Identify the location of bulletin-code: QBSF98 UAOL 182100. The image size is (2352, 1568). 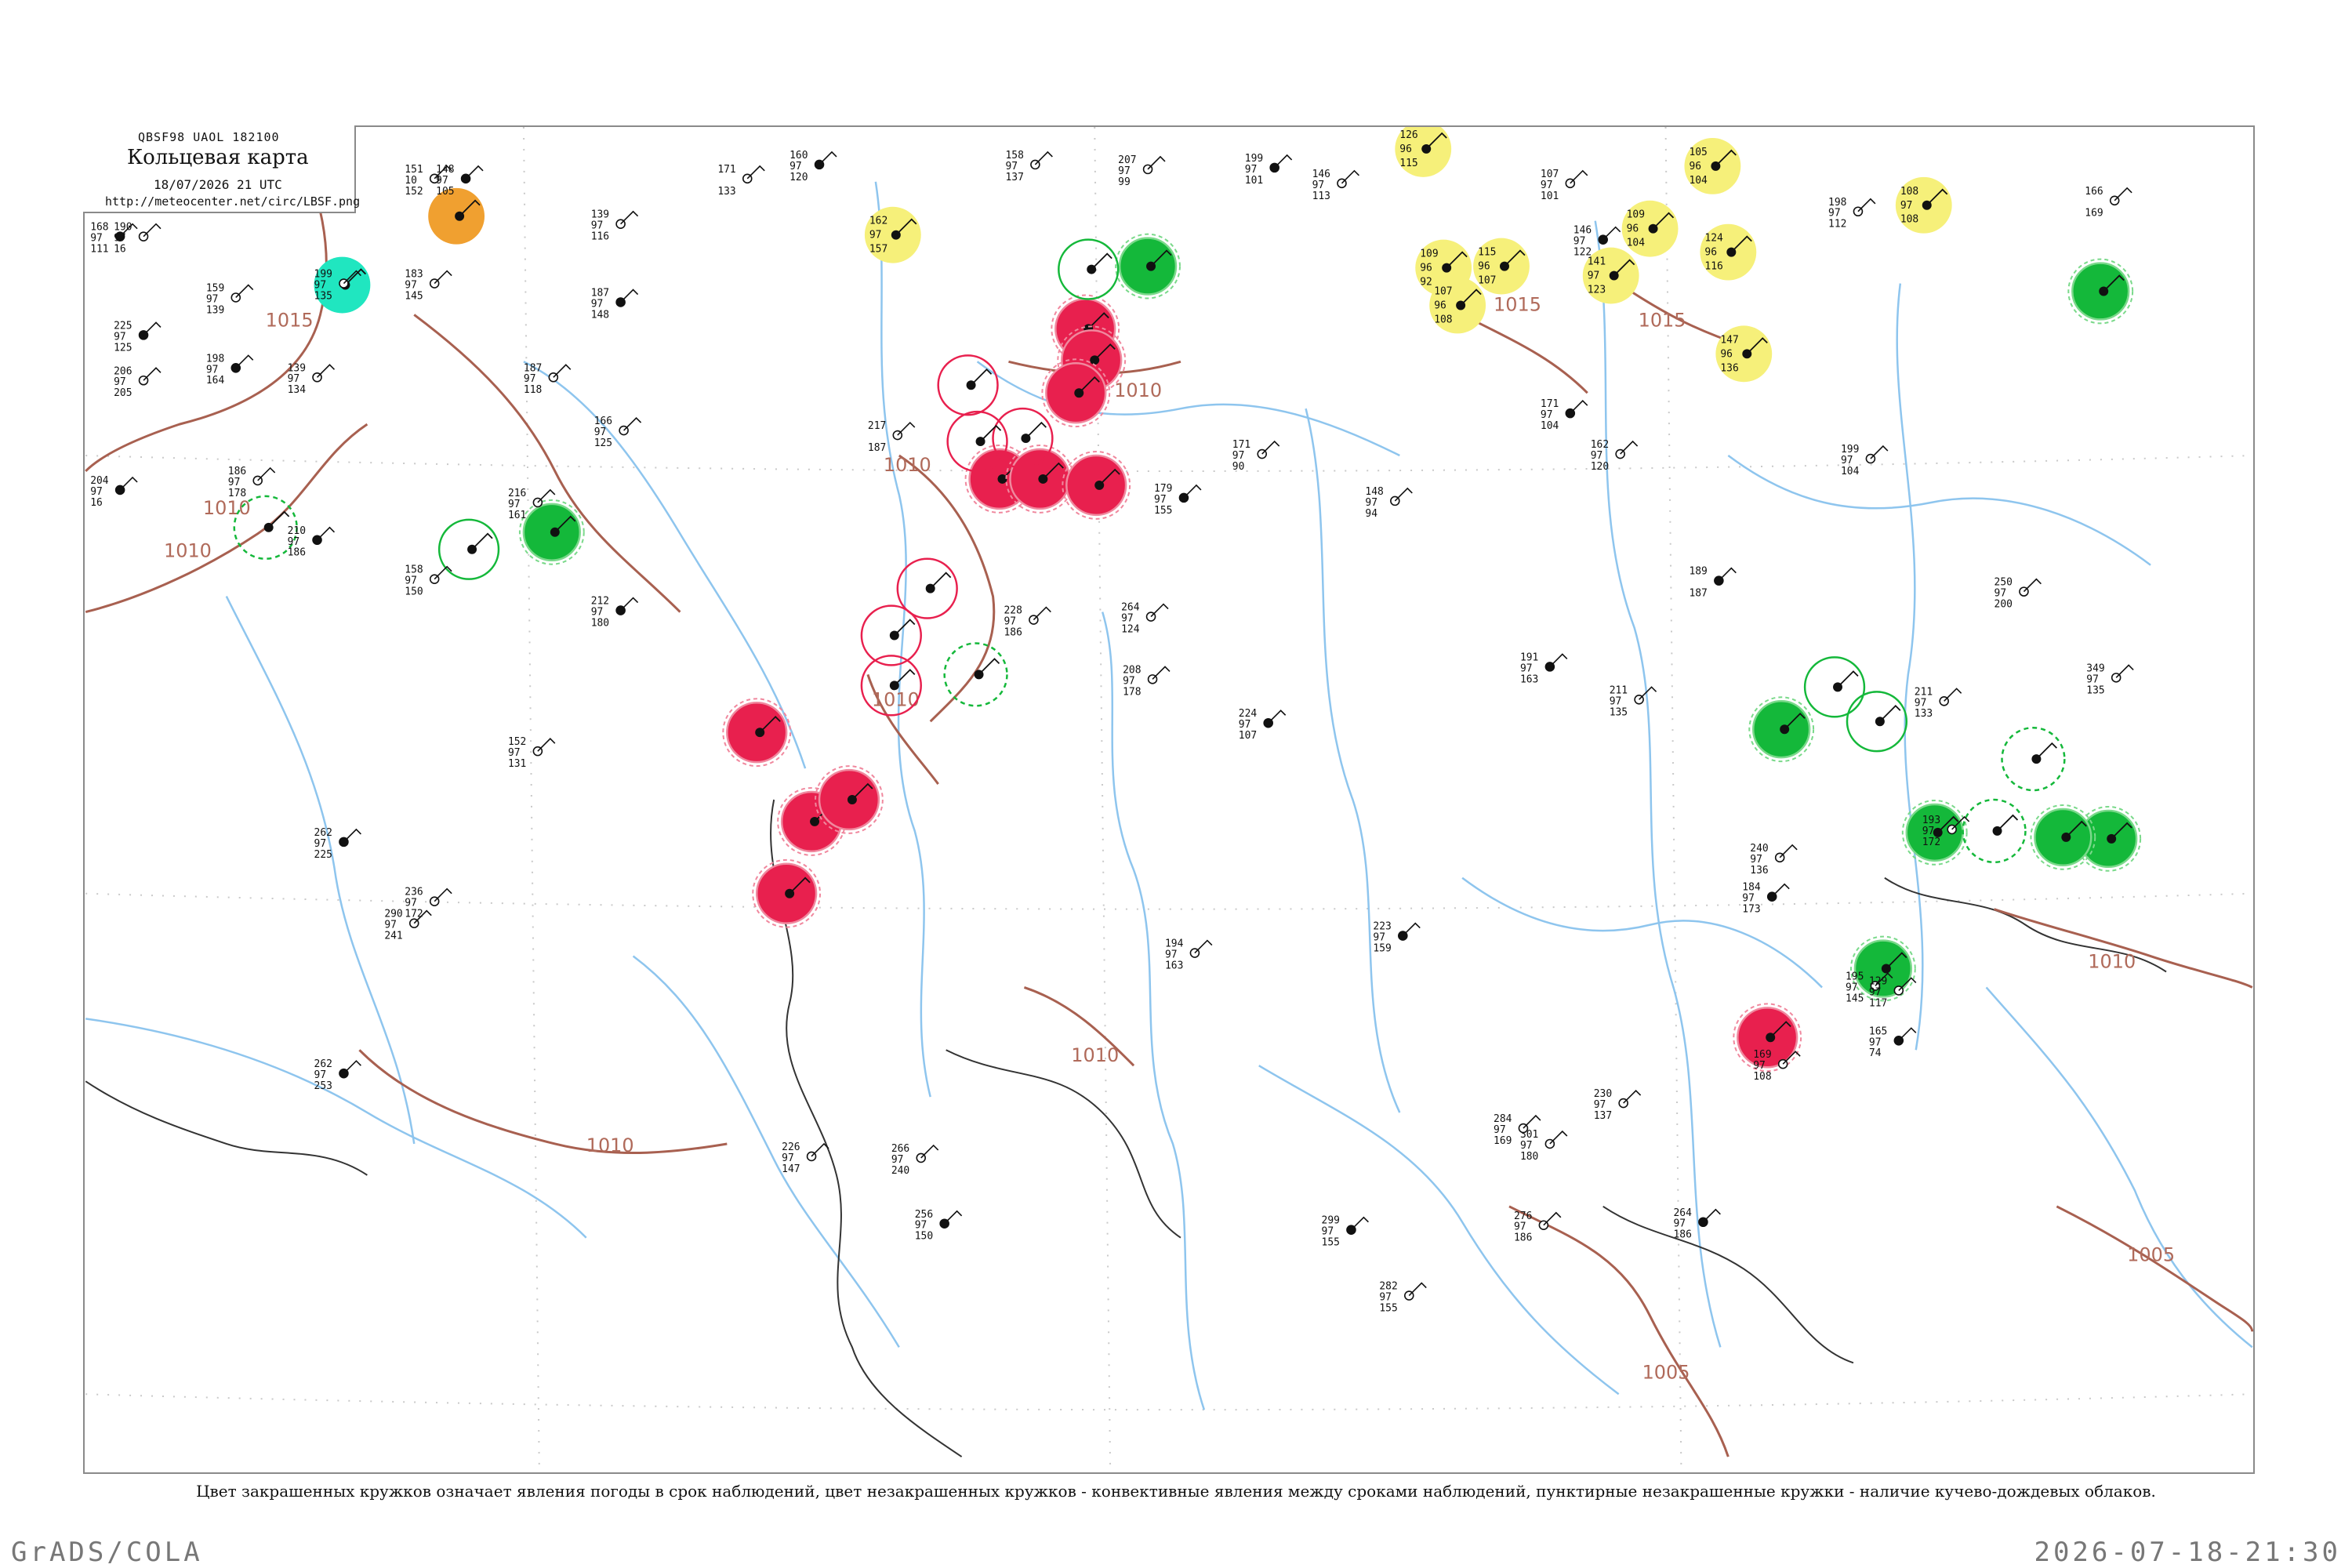
(209, 137).